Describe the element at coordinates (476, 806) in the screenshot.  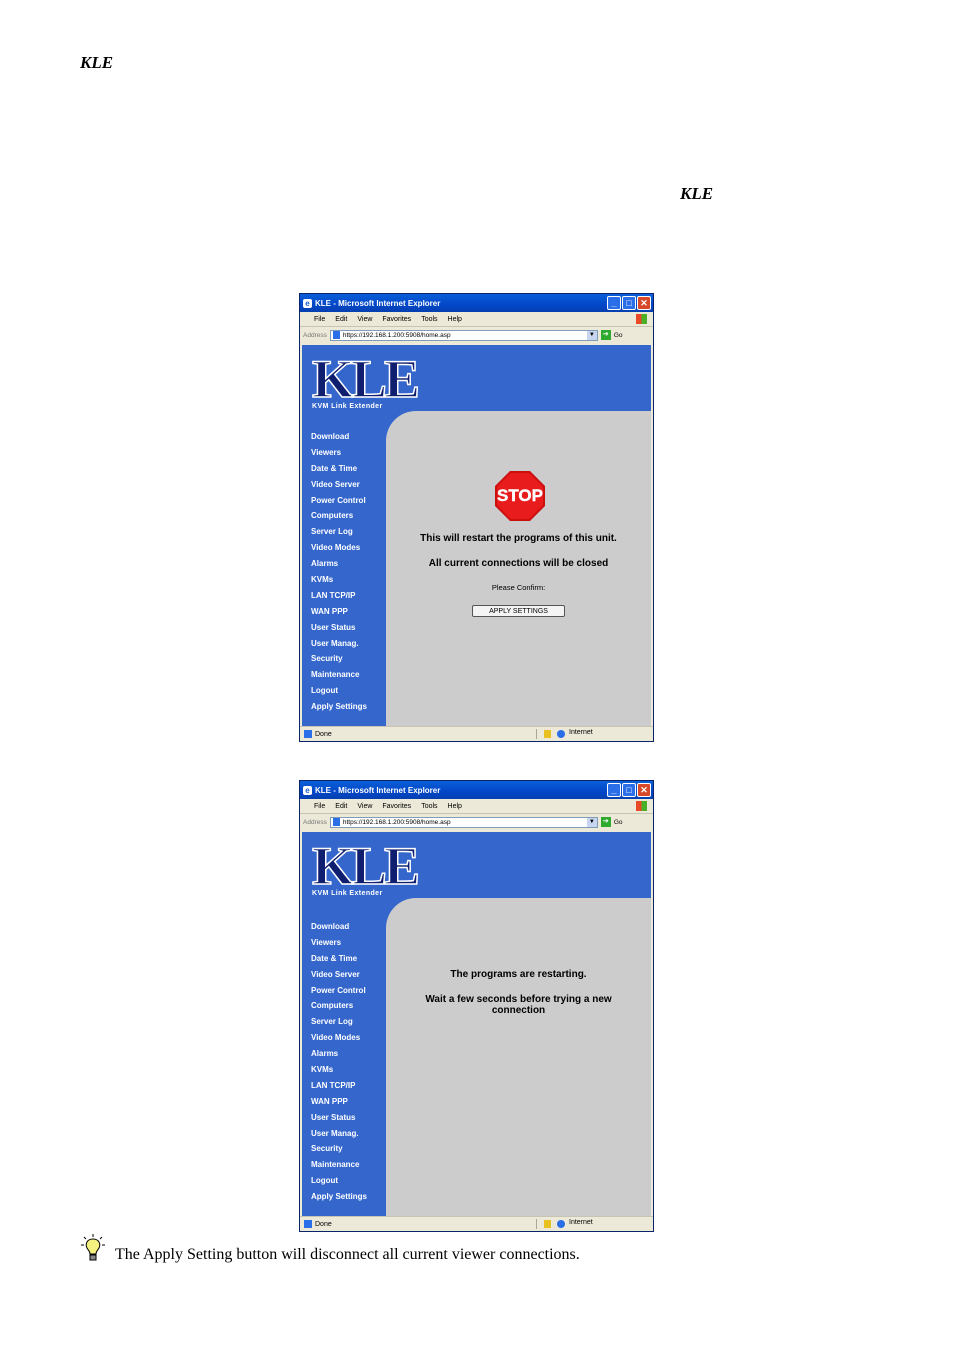
I see `menu-bar: File Edit View Favorites Tools Help` at that location.